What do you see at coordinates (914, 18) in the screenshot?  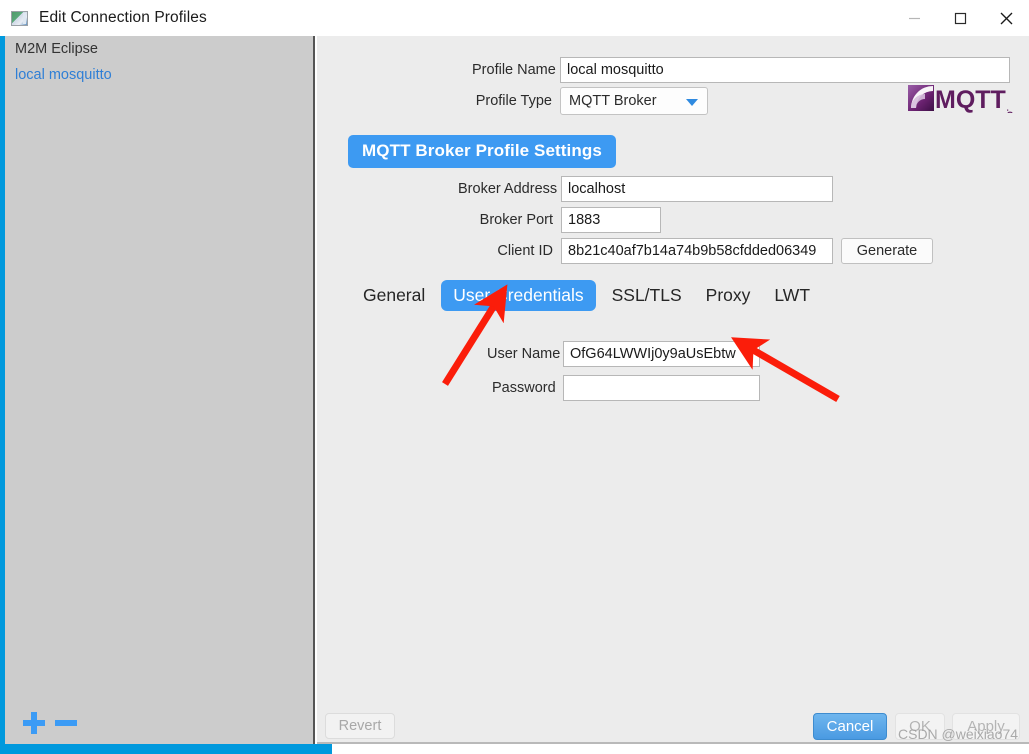 I see `minimize-button` at bounding box center [914, 18].